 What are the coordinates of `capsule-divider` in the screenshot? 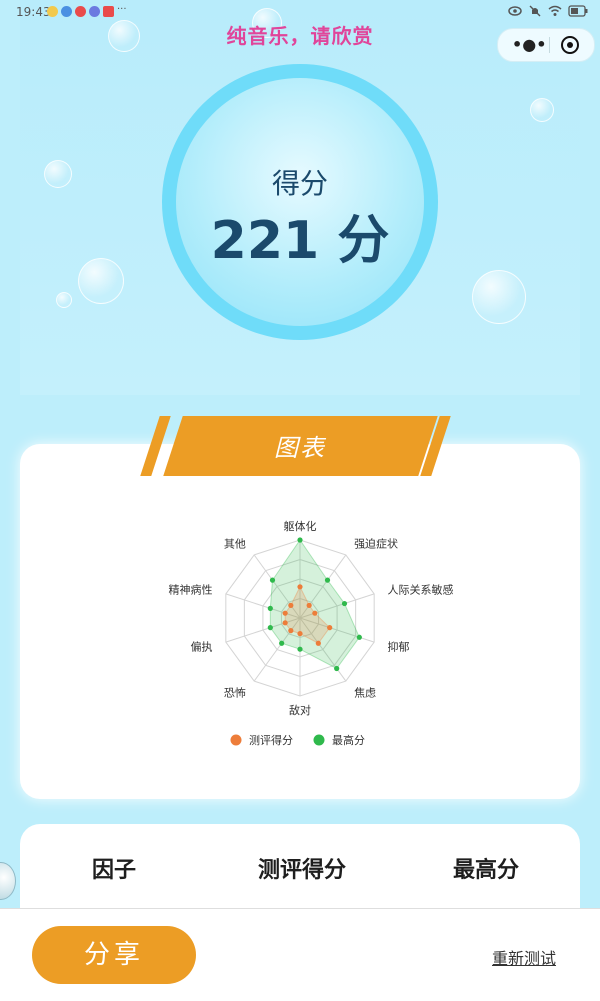 It's located at (549, 45).